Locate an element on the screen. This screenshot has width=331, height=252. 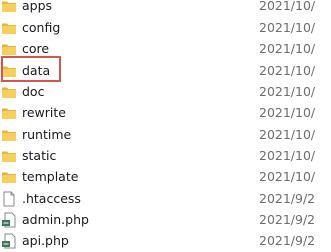
file-row-core: core 2021/10/ is located at coordinates (165, 49).